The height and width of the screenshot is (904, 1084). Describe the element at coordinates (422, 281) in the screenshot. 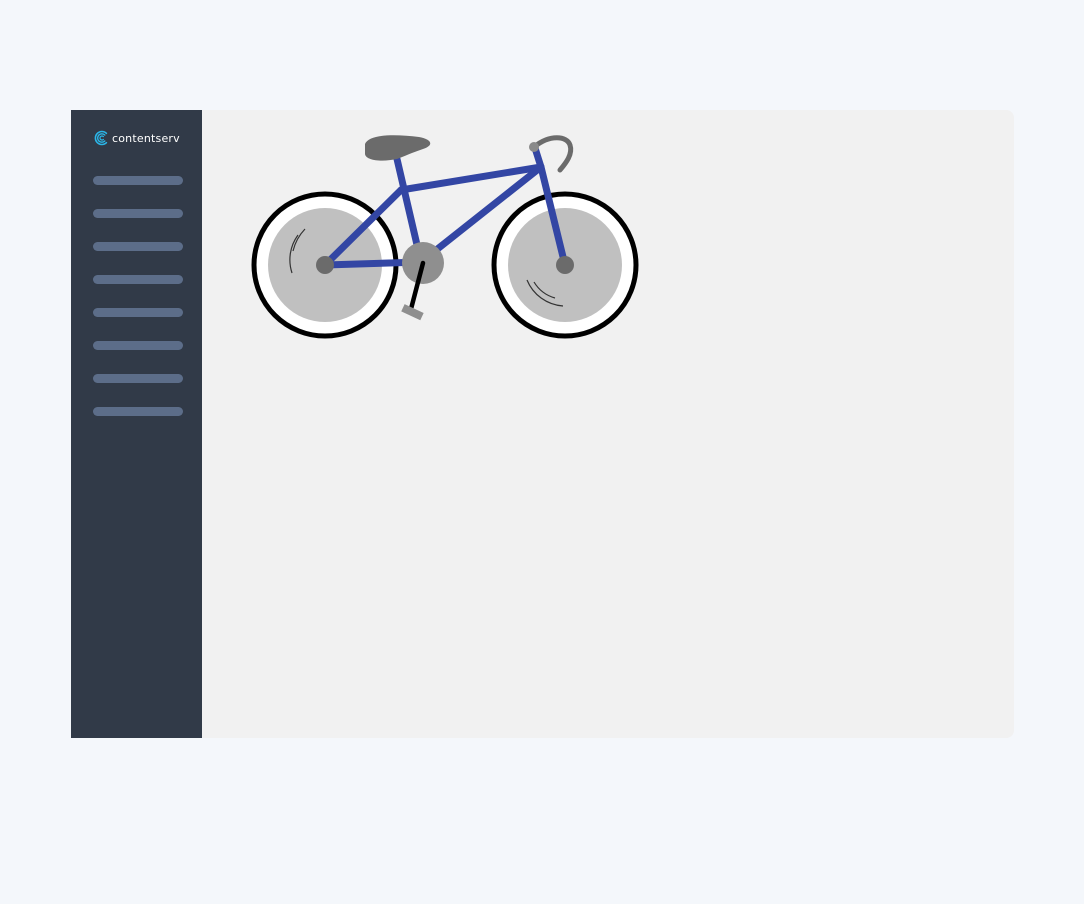

I see `pedal-crank` at that location.